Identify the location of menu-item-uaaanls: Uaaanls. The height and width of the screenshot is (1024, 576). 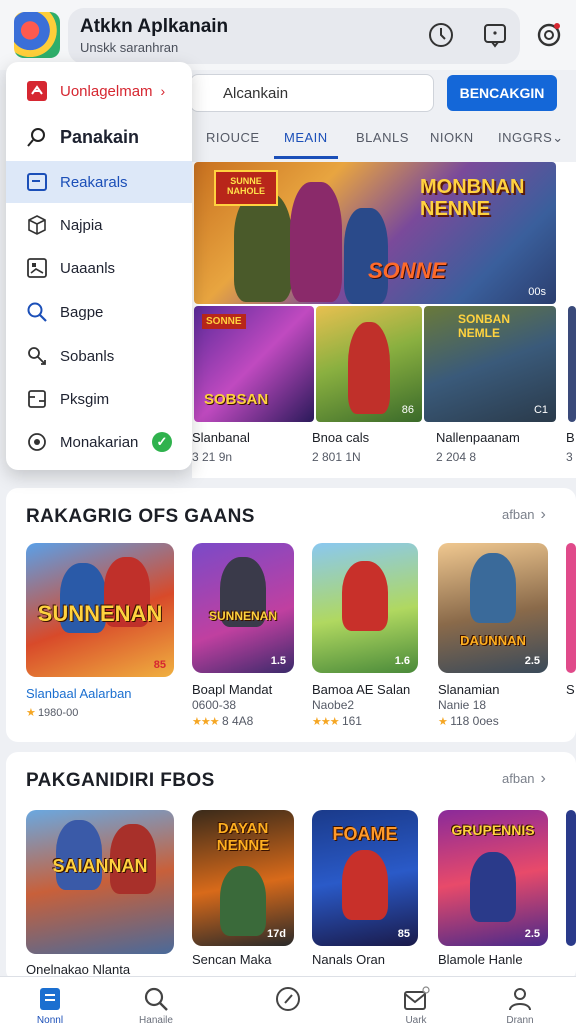
(99, 268).